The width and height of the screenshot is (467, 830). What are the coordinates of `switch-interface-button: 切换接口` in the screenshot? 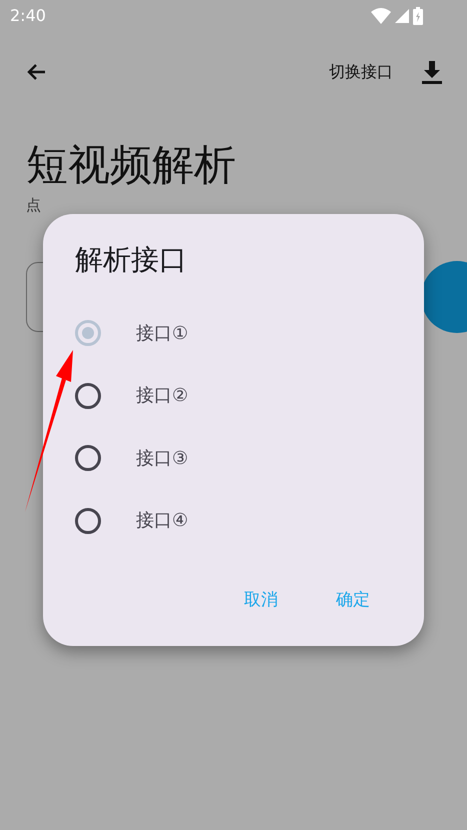 It's located at (361, 72).